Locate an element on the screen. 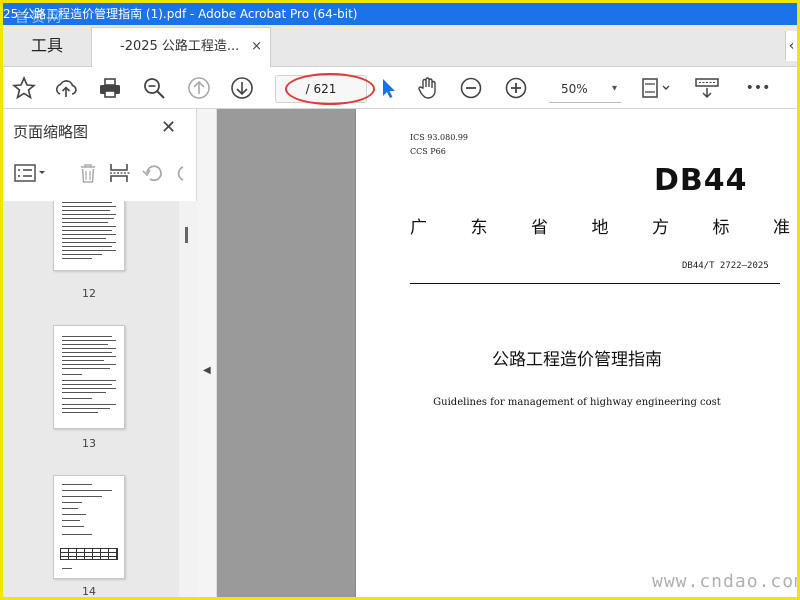 The height and width of the screenshot is (600, 800). chevron-down-icon: ▾ is located at coordinates (614, 88).